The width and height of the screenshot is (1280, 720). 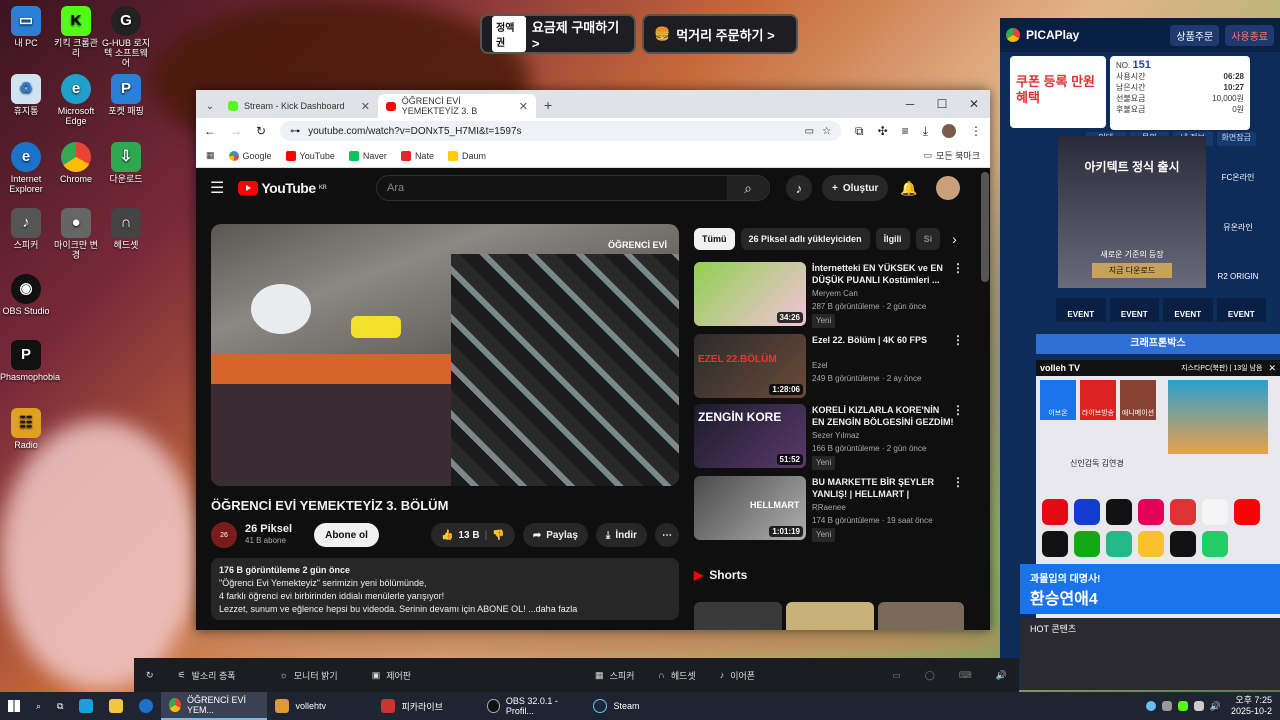 I want to click on volume-icon: 🔊, so click(x=1001, y=675).